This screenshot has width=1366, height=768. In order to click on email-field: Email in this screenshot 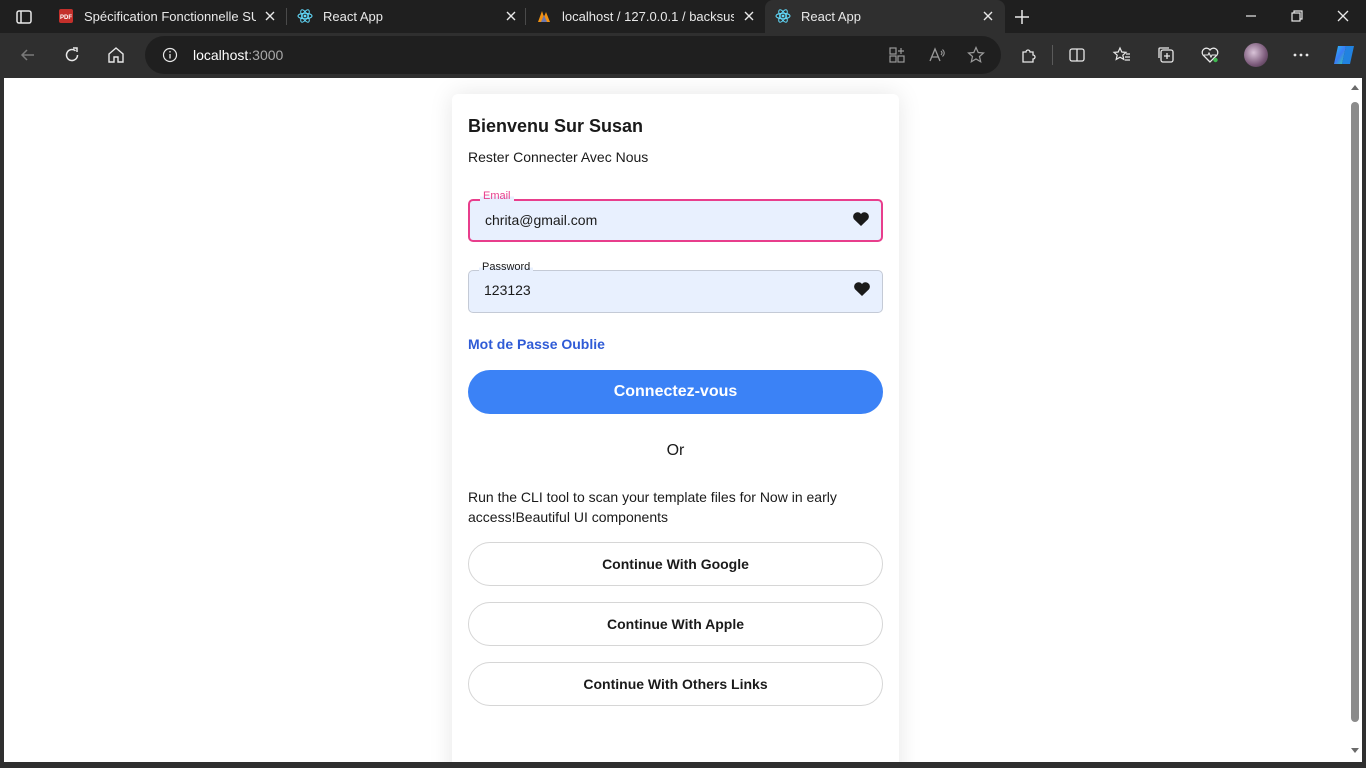, I will do `click(675, 216)`.